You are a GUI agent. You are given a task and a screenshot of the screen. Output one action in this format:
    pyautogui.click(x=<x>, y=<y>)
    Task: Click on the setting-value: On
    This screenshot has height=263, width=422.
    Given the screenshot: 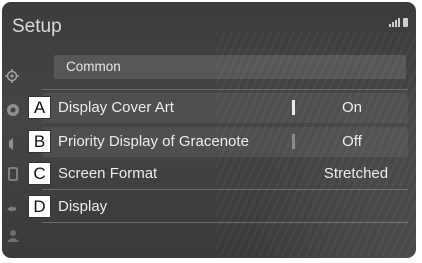 What is the action you would take?
    pyautogui.click(x=351, y=107)
    